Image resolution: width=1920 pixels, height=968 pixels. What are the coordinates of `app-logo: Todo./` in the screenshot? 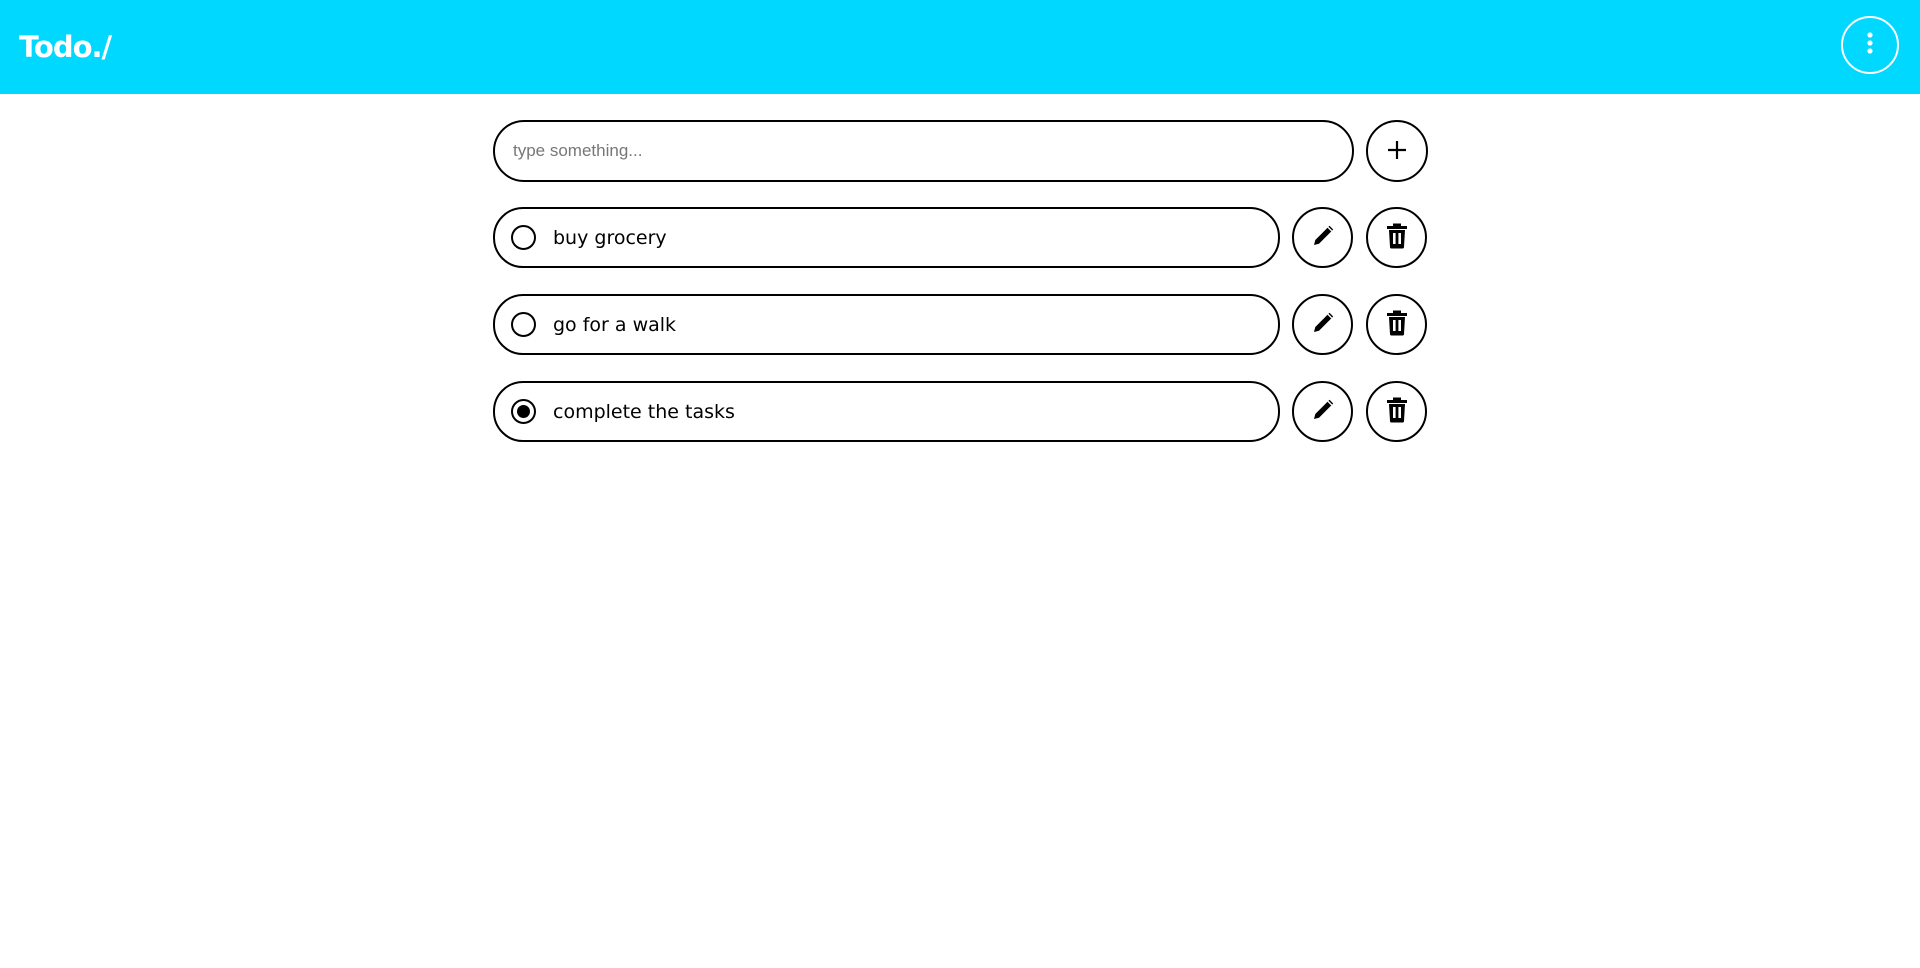 It's located at (65, 47).